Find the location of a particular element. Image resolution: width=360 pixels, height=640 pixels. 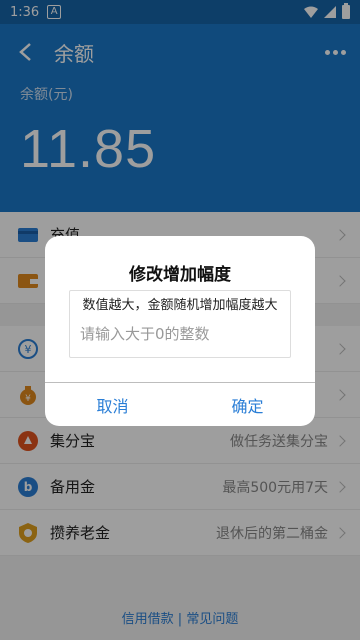

dialog-title: 修改增加幅度 is located at coordinates (180, 275).